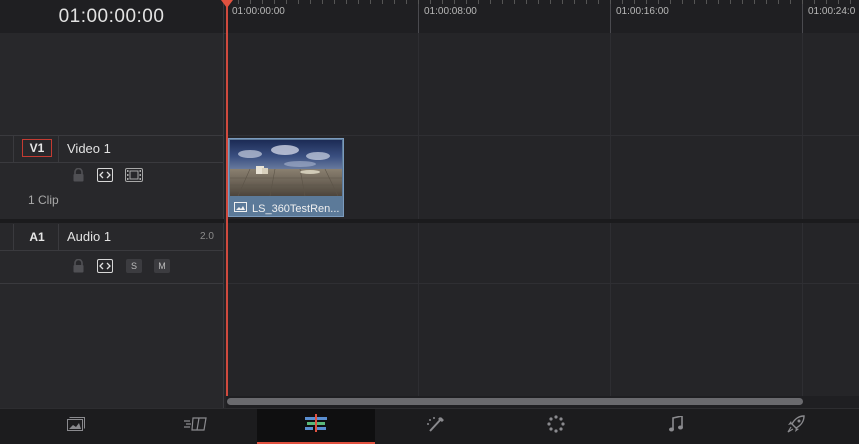  What do you see at coordinates (258, 11) in the screenshot?
I see `ruler-label: 01:00:00:00` at bounding box center [258, 11].